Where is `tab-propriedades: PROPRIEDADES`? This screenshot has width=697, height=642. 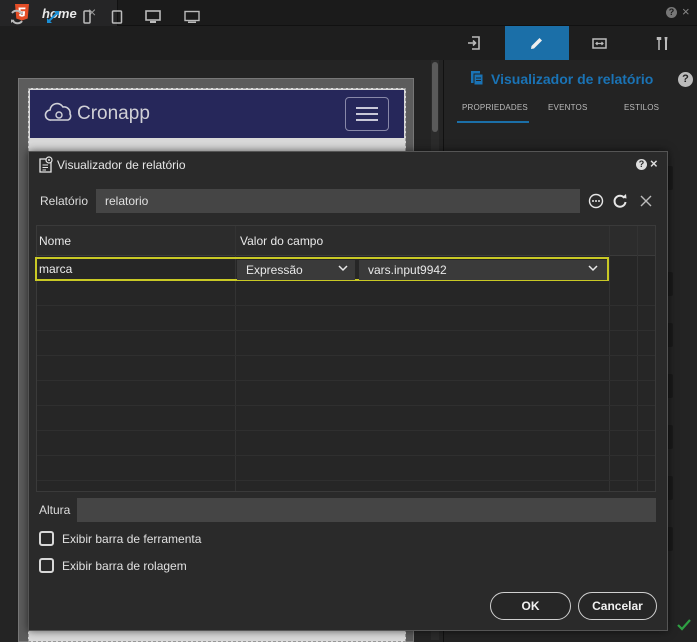 tab-propriedades: PROPRIEDADES is located at coordinates (495, 107).